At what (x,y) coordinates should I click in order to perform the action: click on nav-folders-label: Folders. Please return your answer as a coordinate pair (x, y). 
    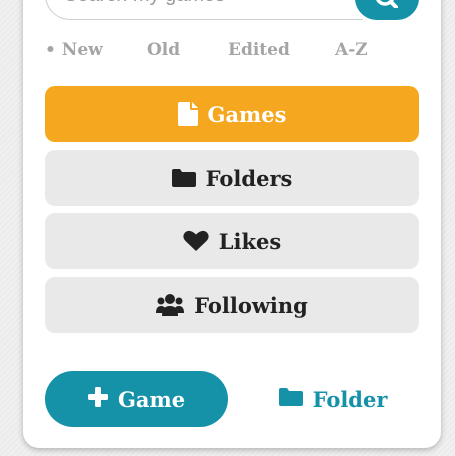
    Looking at the image, I should click on (249, 178).